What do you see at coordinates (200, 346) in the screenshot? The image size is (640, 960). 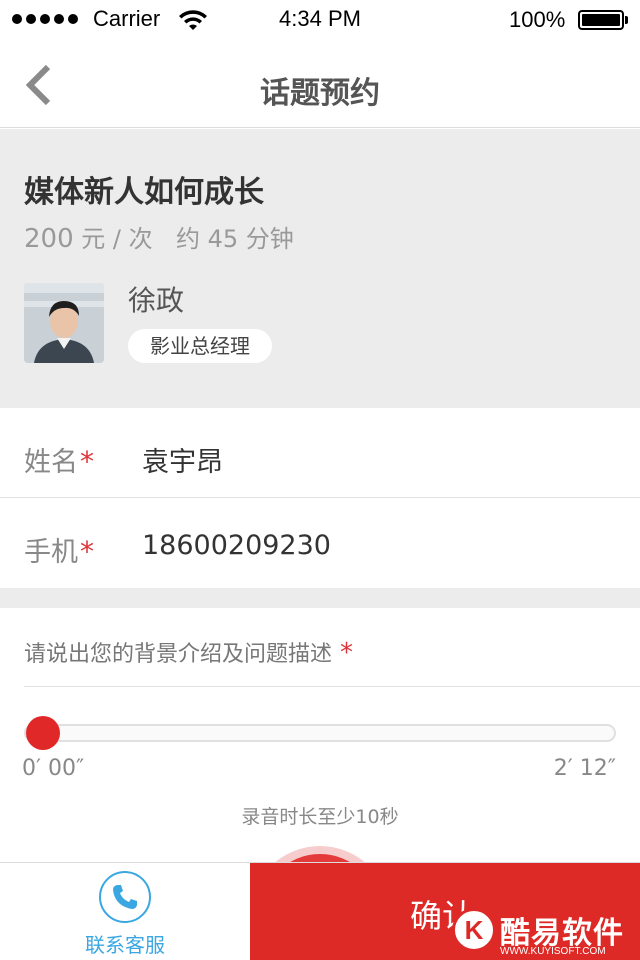 I see `expert-position-badge: 影业总经理` at bounding box center [200, 346].